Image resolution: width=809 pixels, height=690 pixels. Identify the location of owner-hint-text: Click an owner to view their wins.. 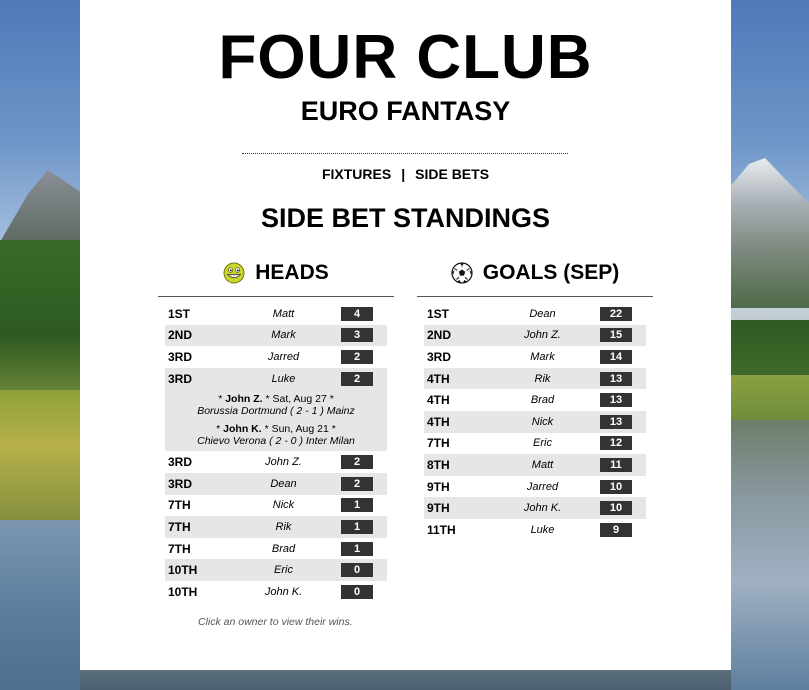
(275, 622).